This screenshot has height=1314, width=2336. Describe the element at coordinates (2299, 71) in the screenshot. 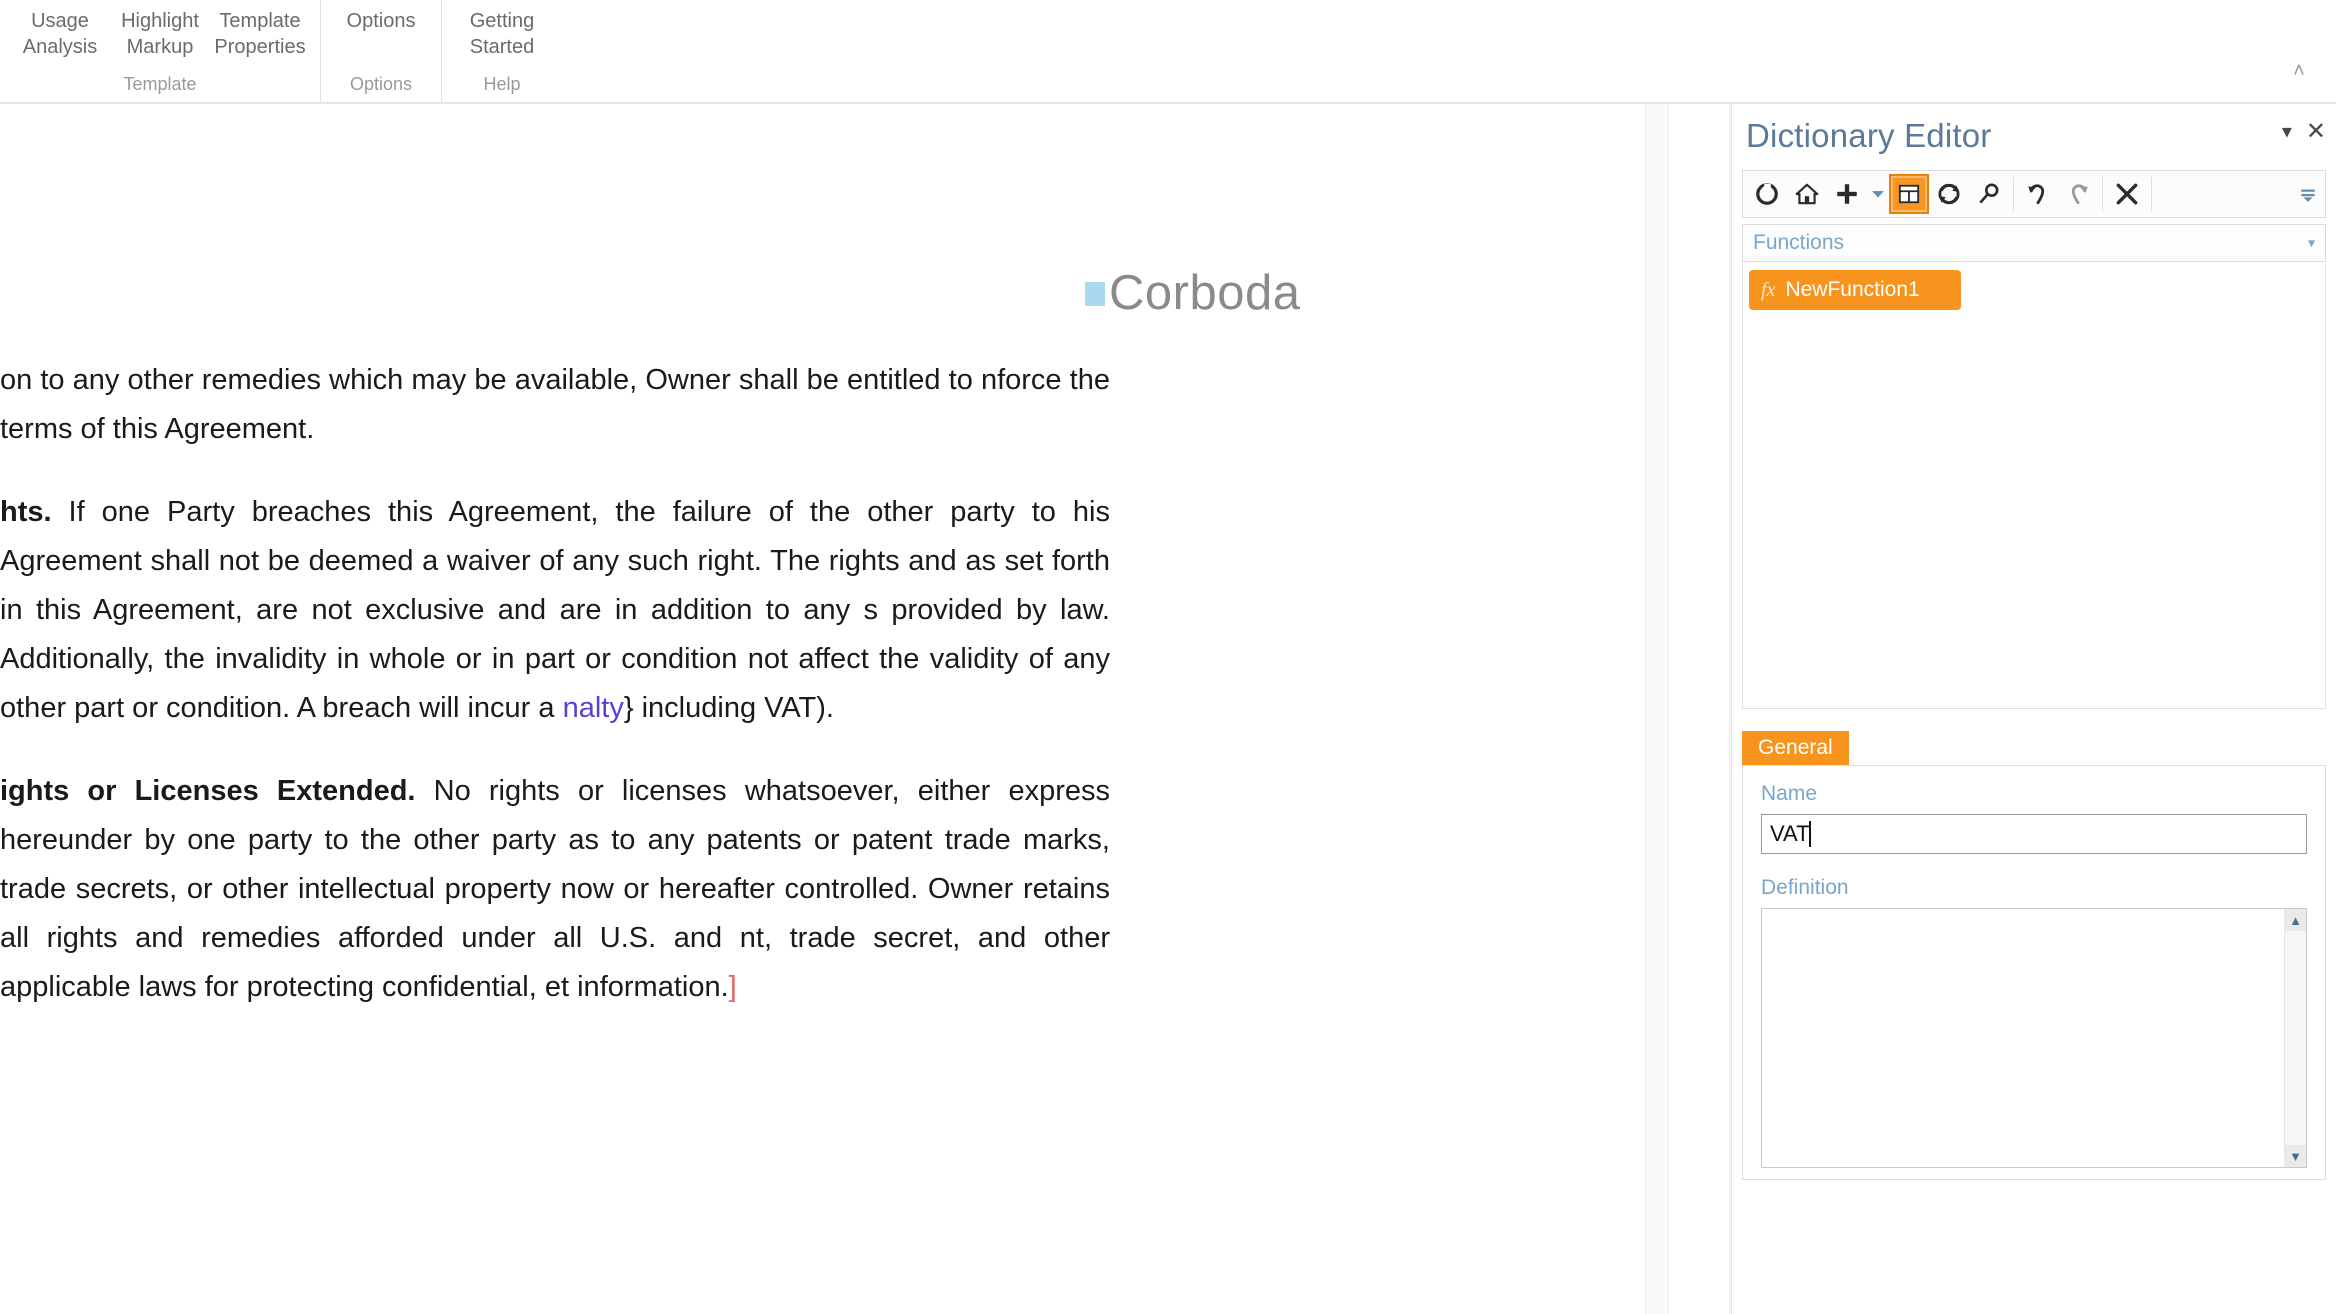

I see `ribbon-collapse-icon: ˄` at that location.